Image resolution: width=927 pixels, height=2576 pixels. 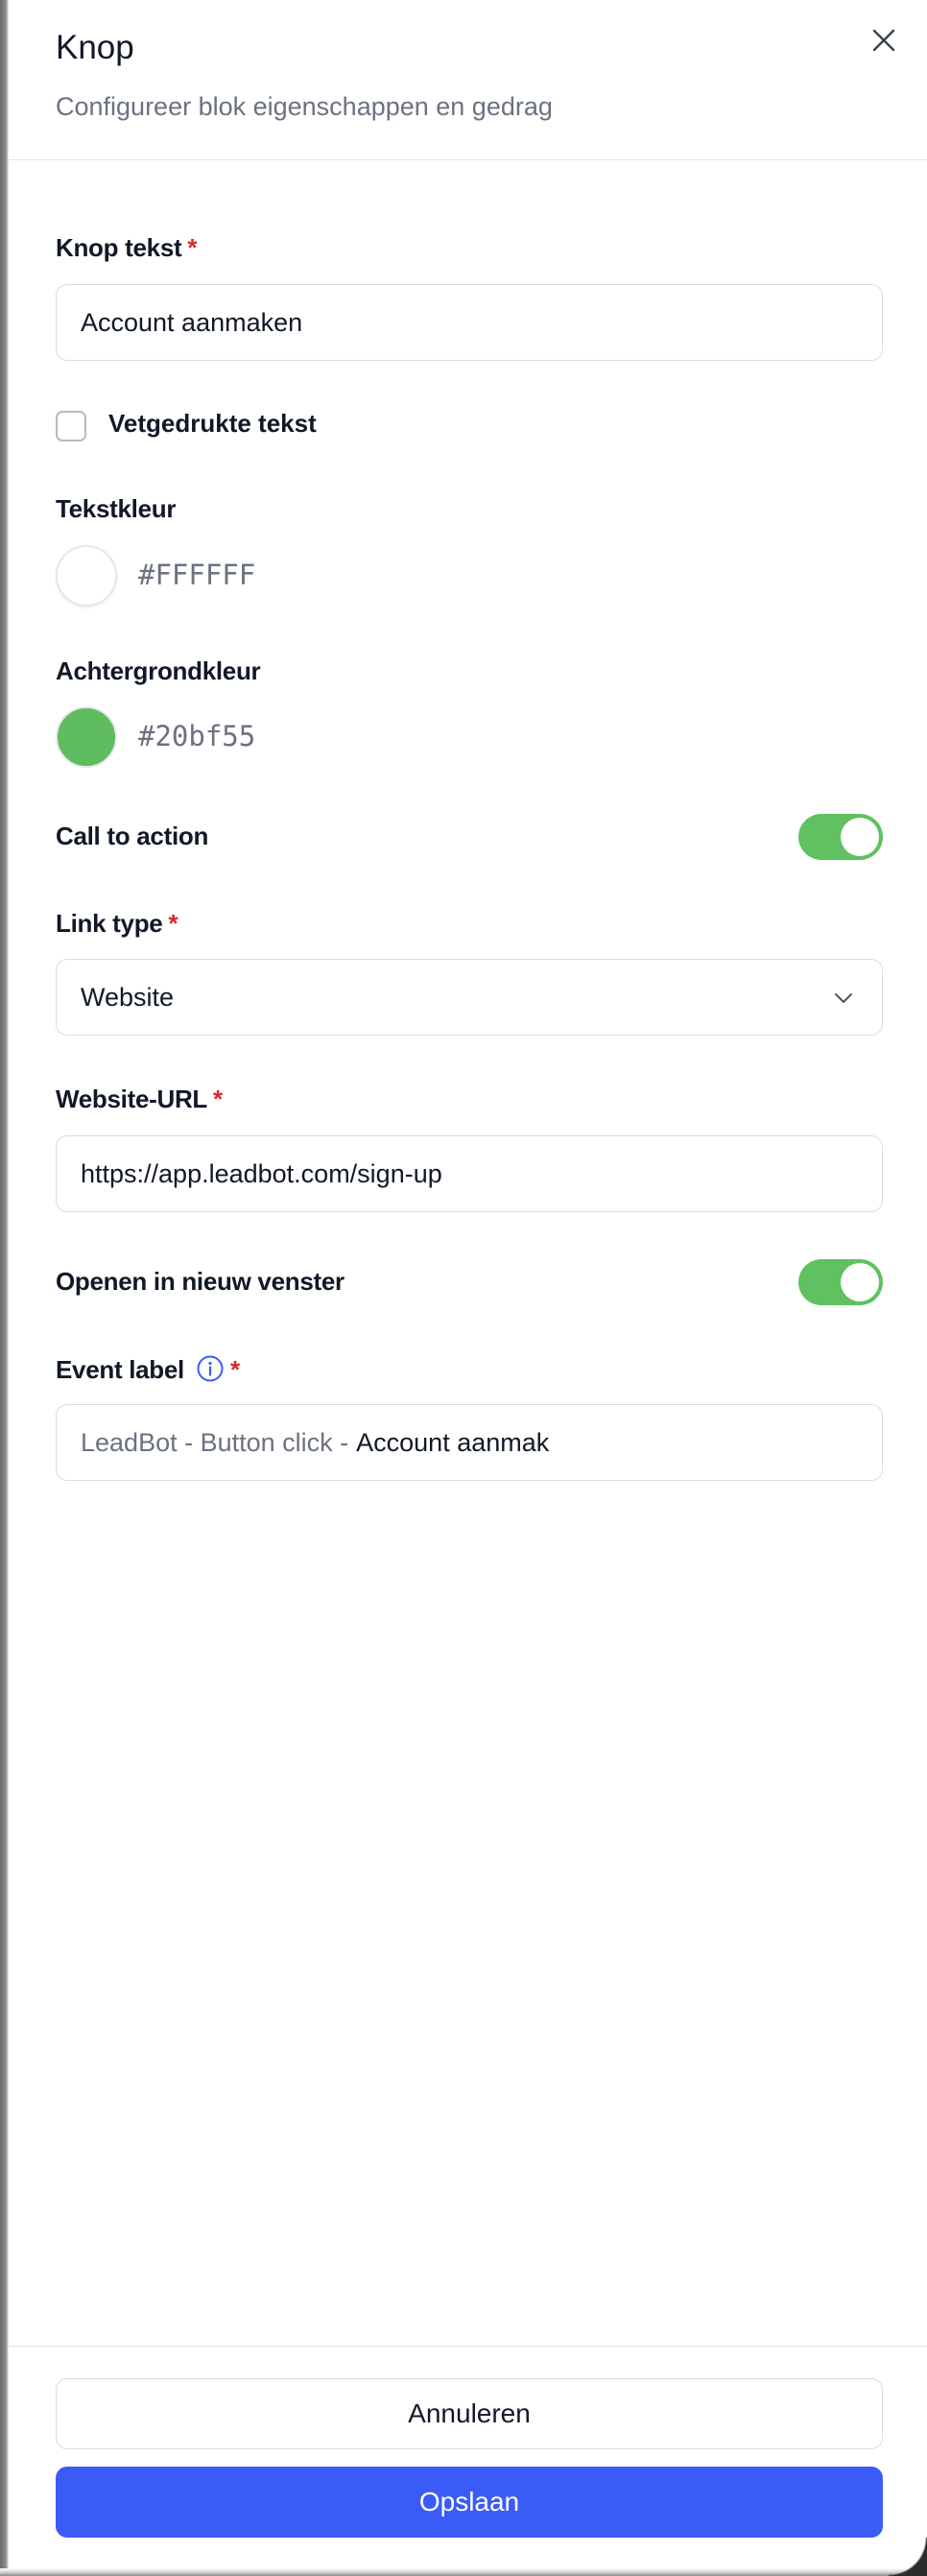 What do you see at coordinates (200, 1281) in the screenshot?
I see `open-new-window-label: Openen in nieuw venster` at bounding box center [200, 1281].